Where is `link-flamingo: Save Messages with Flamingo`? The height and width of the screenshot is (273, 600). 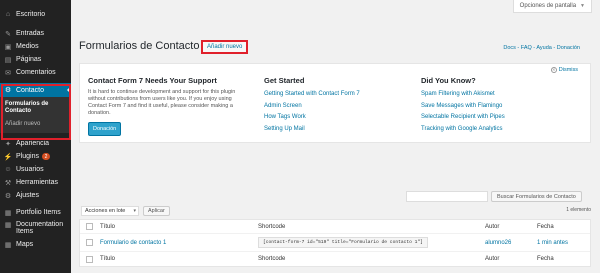 link-flamingo: Save Messages with Flamingo is located at coordinates (463, 107).